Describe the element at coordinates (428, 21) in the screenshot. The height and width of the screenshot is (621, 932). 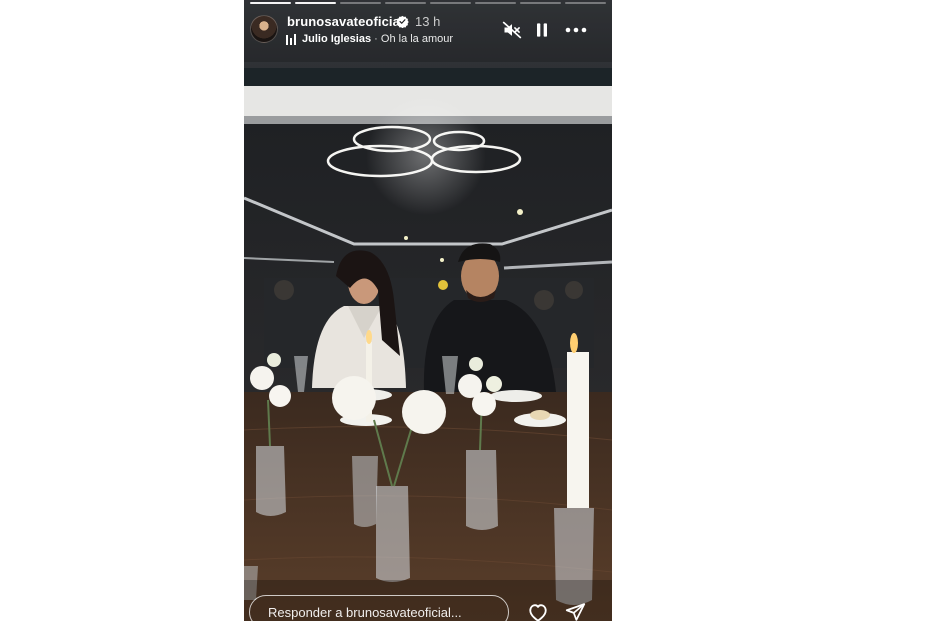
I see `story-timestamp: 13 h` at that location.